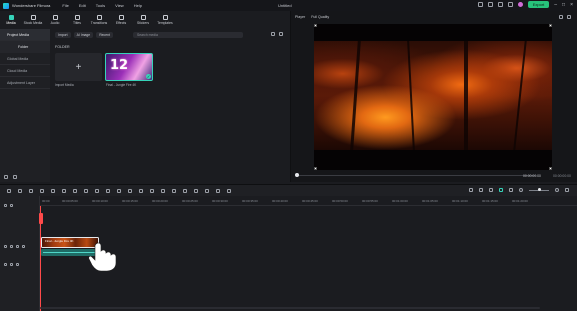 The height and width of the screenshot is (311, 577). What do you see at coordinates (20, 190) in the screenshot?
I see `select-icon` at bounding box center [20, 190].